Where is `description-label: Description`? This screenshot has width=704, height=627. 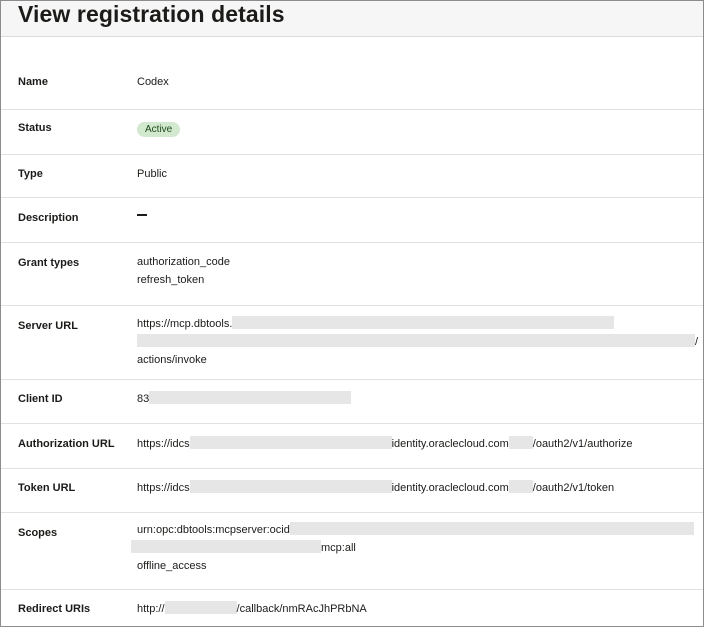
description-label: Description is located at coordinates (48, 218).